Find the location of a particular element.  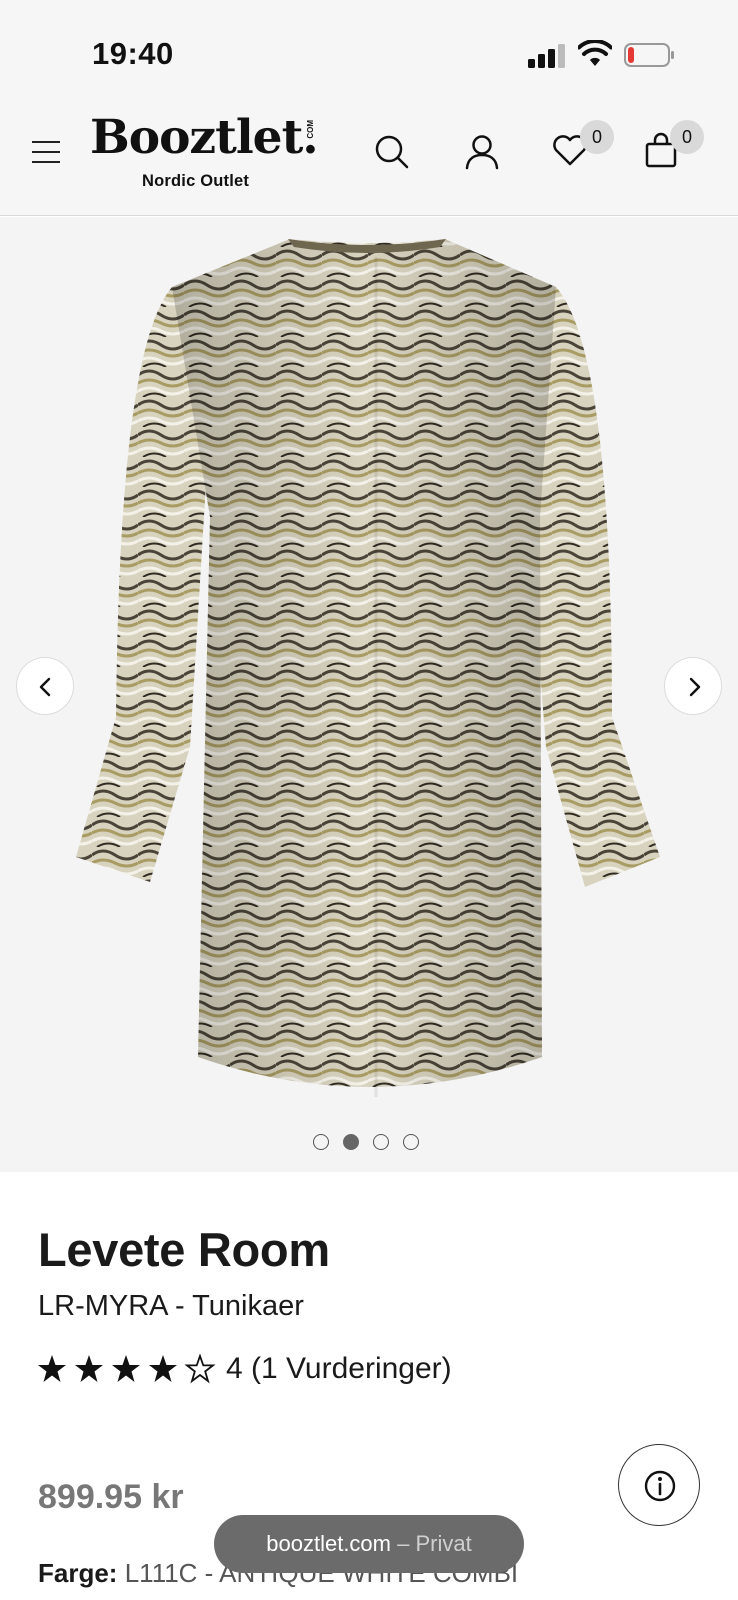

gallery-dot-active is located at coordinates (351, 1142).